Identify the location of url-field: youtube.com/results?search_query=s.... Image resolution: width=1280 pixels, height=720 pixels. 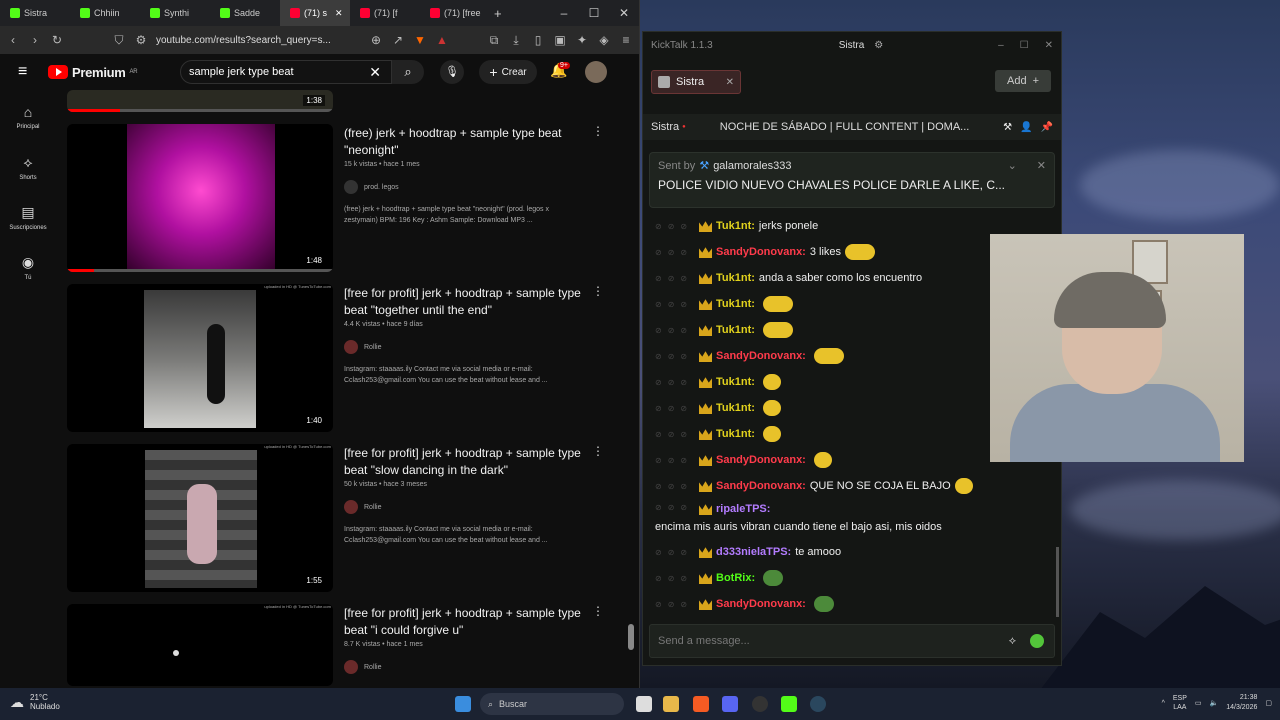
(258, 40).